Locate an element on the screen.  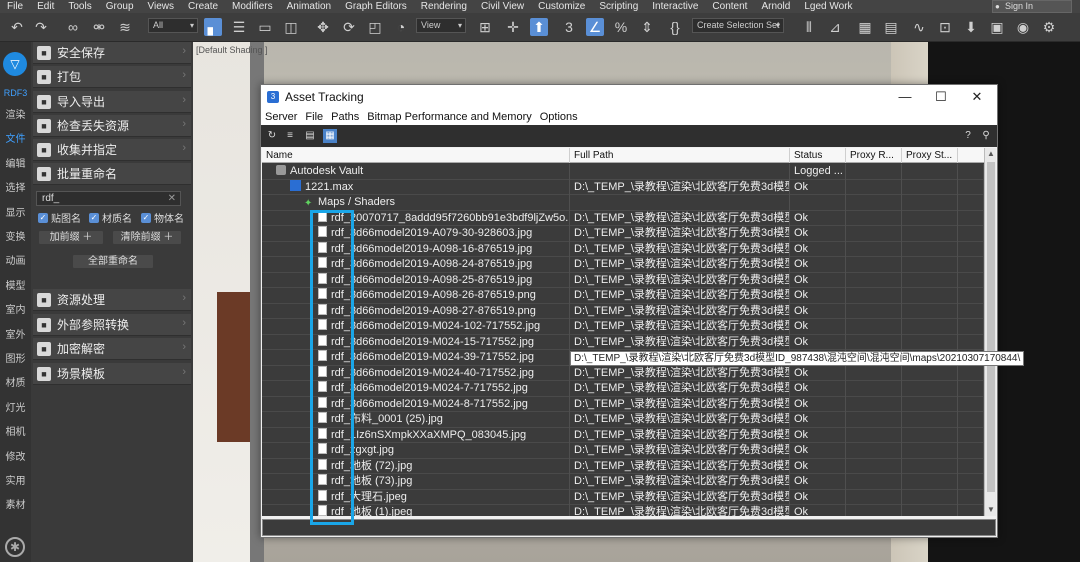
menu-edit: Edit is located at coordinates (45, 6).